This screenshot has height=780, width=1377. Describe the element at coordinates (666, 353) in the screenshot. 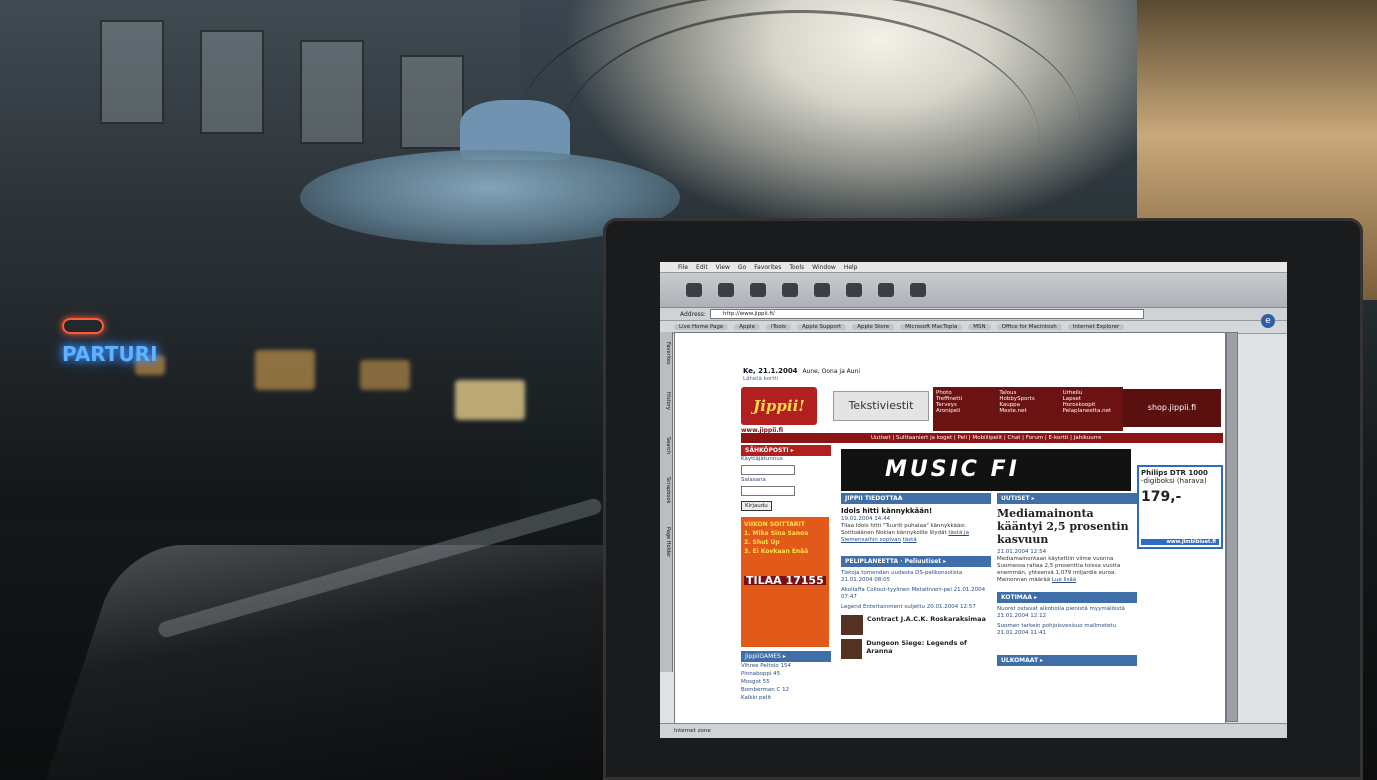

I see `tab-favorites: Favorites` at that location.